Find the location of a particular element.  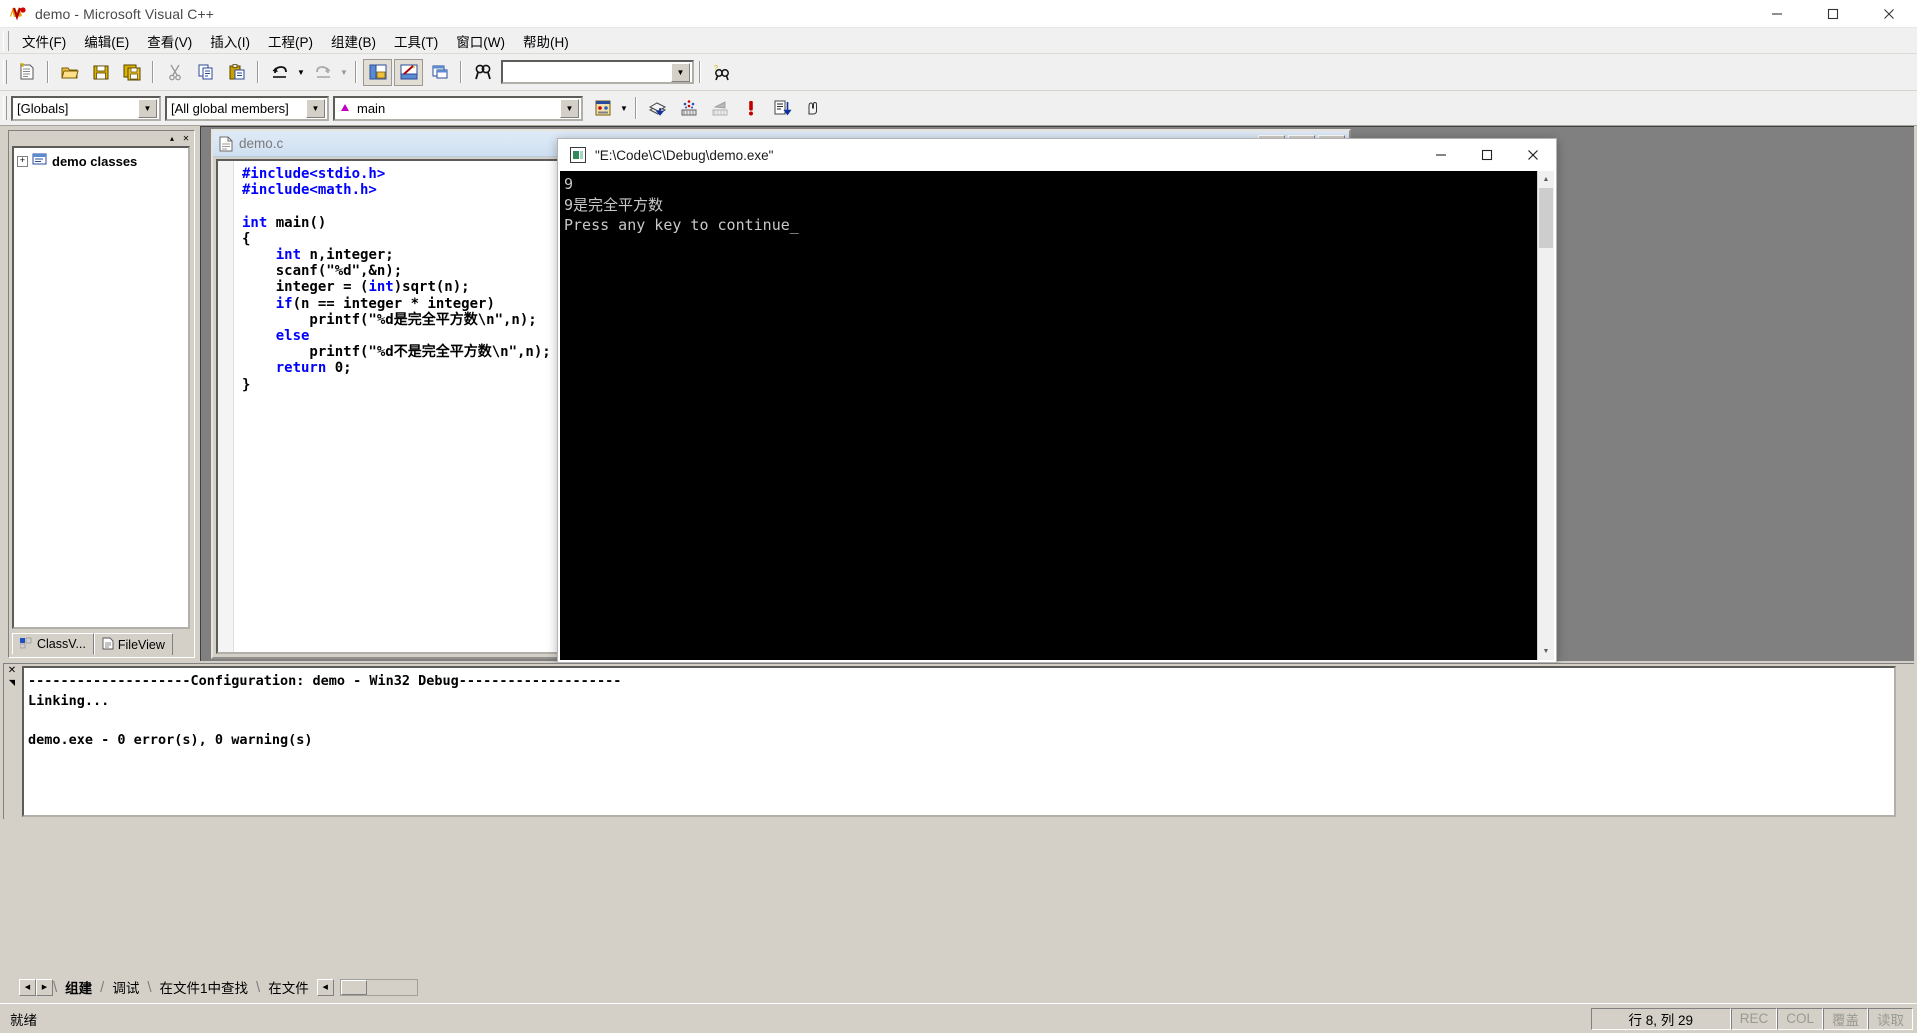

status-bar: 就绪 行 8, 列 29 REC COL 覆盖 读取 is located at coordinates (958, 1018).